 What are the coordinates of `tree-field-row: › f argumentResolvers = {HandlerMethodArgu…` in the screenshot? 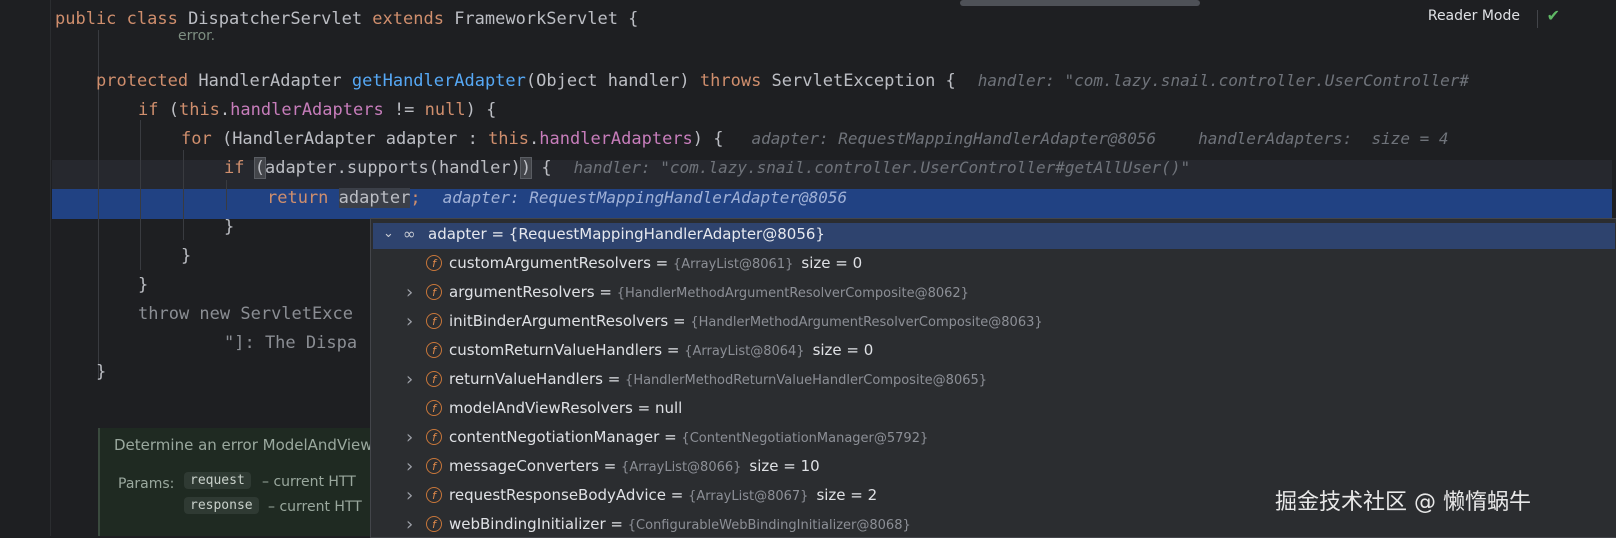 It's located at (993, 292).